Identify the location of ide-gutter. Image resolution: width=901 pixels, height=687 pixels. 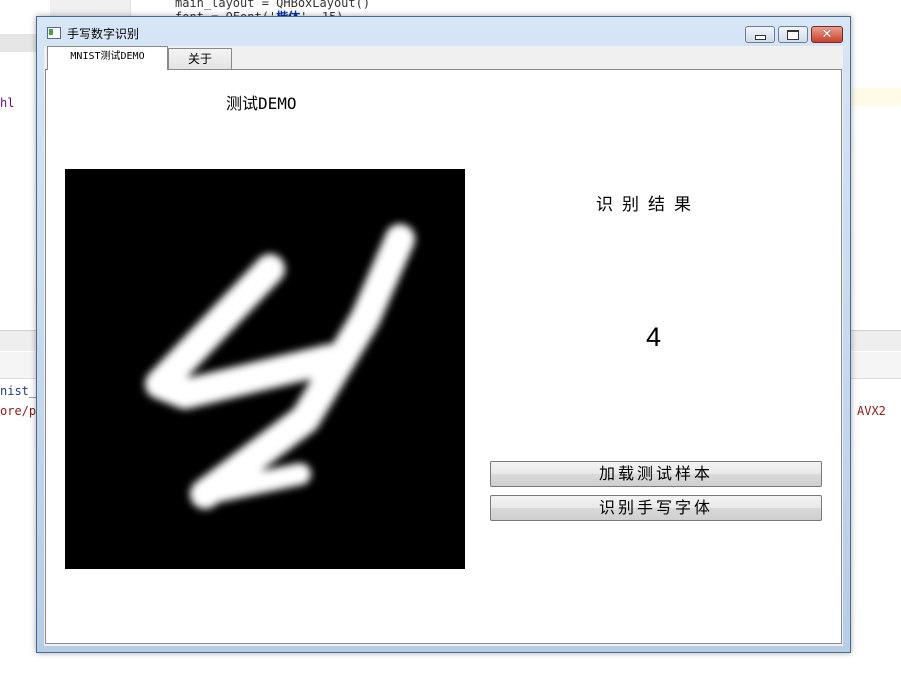
(90, 8).